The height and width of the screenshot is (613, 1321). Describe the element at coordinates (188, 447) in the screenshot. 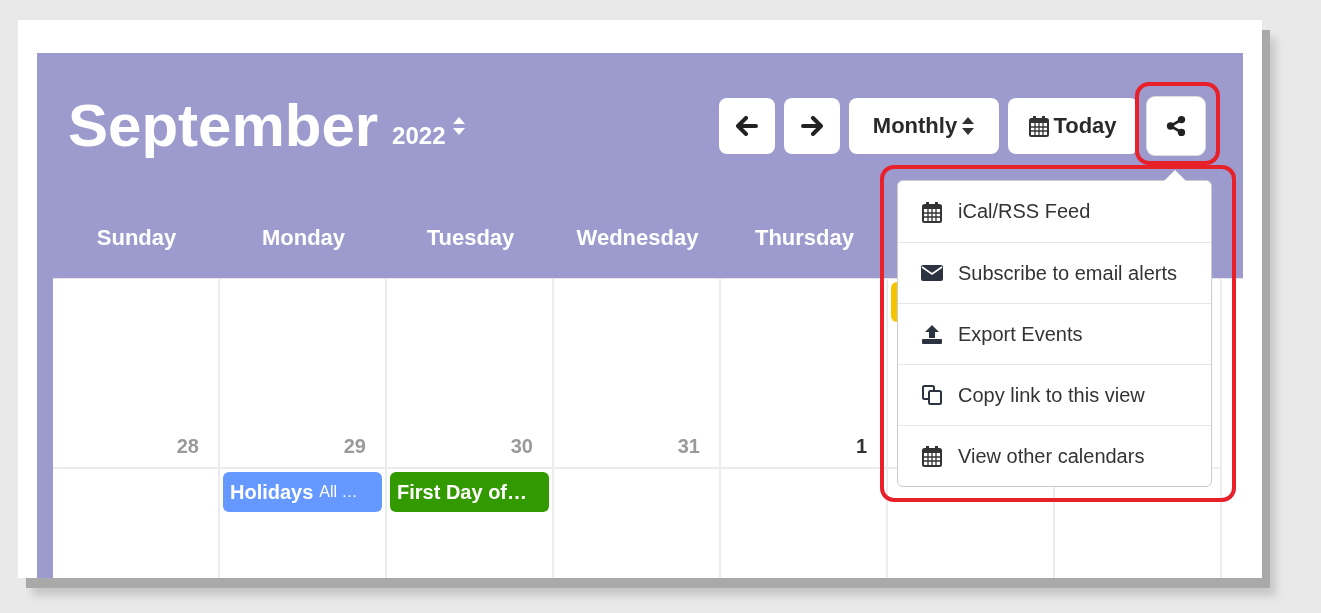

I see `day-number: 28` at that location.